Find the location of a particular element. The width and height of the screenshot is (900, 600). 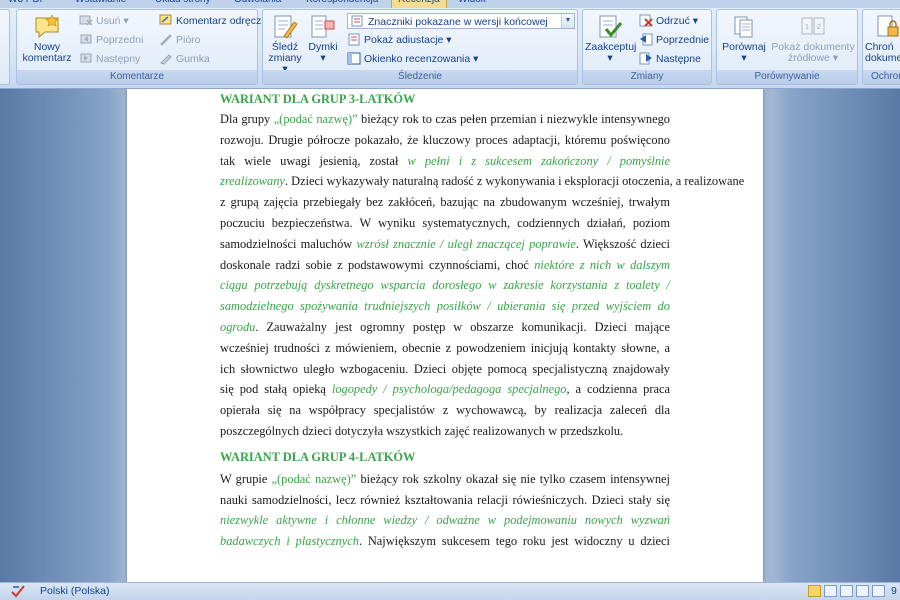

svg-text: 2 is located at coordinates (819, 27).